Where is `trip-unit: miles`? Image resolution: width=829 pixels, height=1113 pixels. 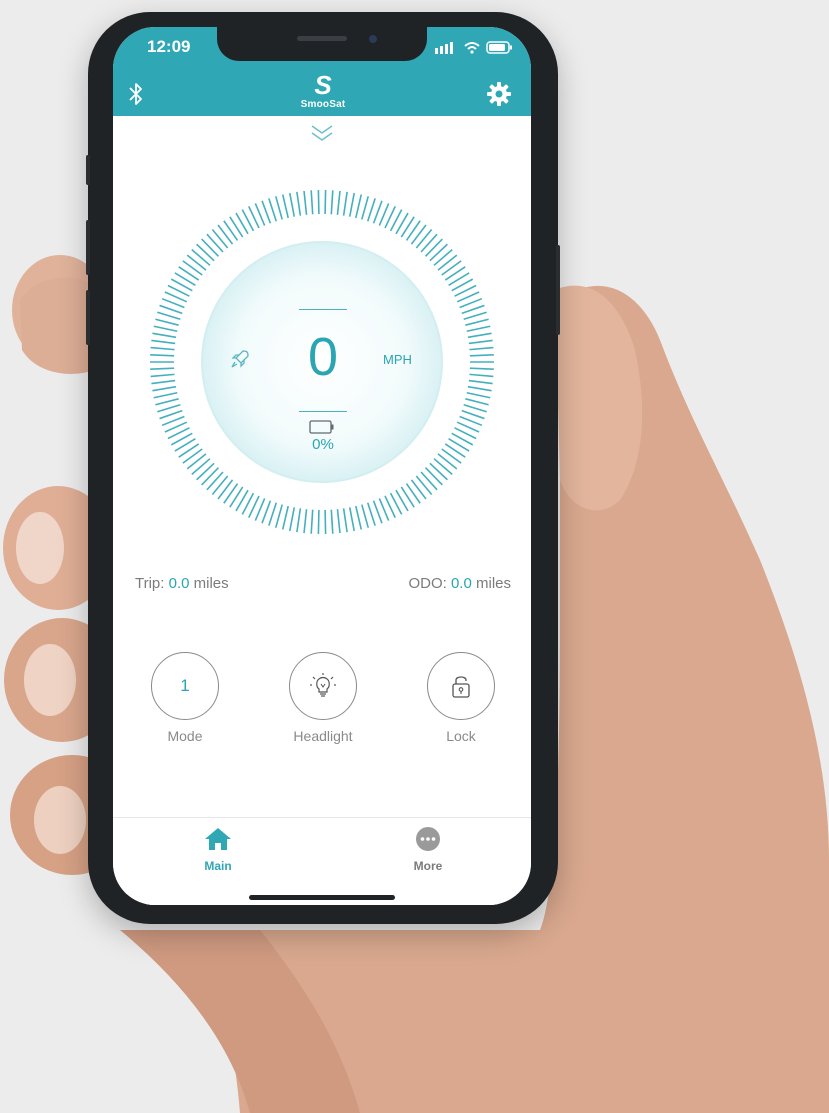 trip-unit: miles is located at coordinates (209, 583).